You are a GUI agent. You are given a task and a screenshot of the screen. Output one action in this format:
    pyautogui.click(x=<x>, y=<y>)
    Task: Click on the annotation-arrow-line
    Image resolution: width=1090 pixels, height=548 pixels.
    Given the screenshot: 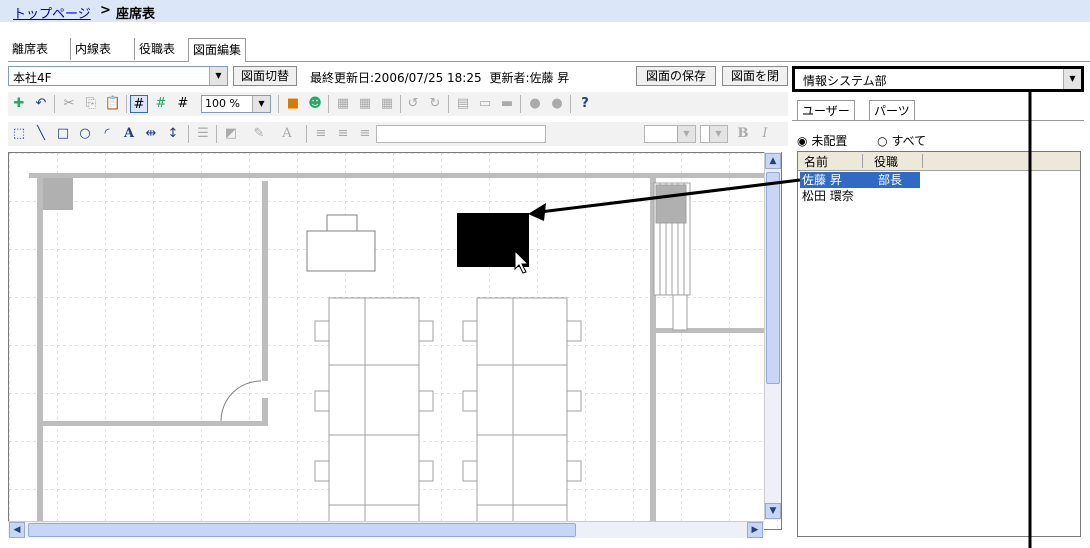 What is the action you would take?
    pyautogui.click(x=670, y=196)
    